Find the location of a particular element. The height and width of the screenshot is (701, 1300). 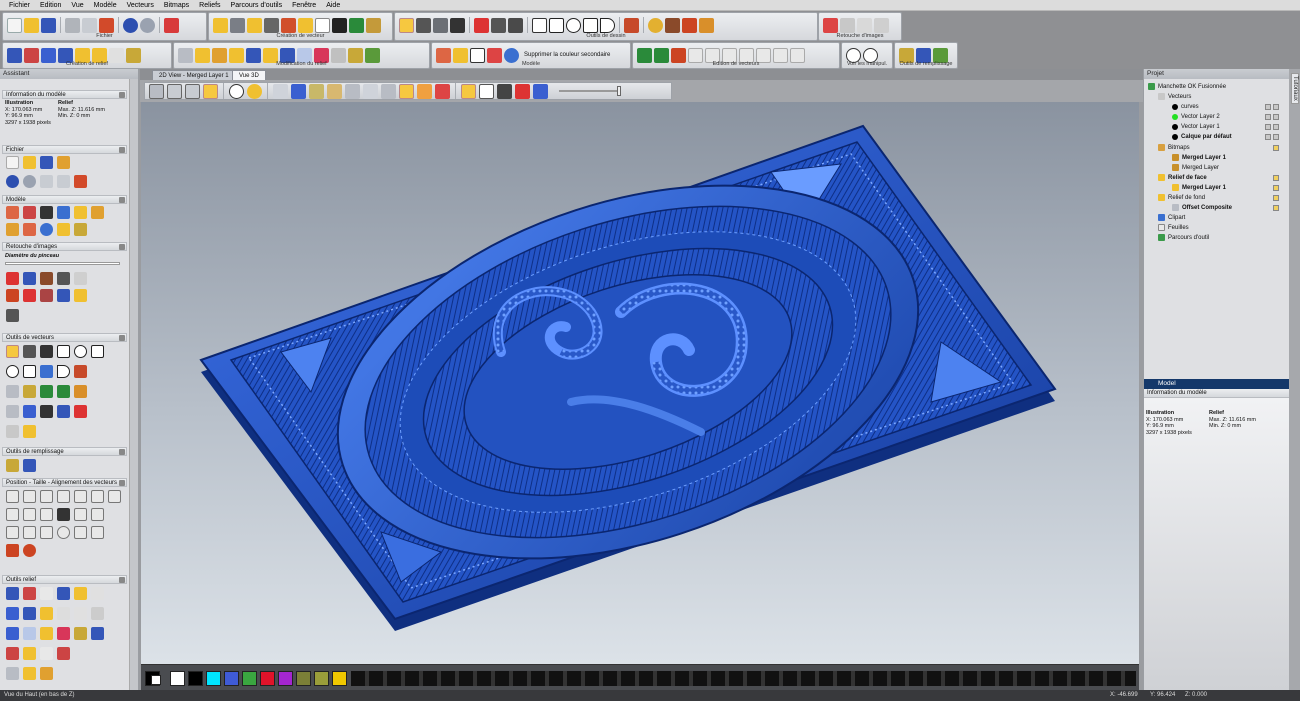

shape-icon is located at coordinates (539, 25).